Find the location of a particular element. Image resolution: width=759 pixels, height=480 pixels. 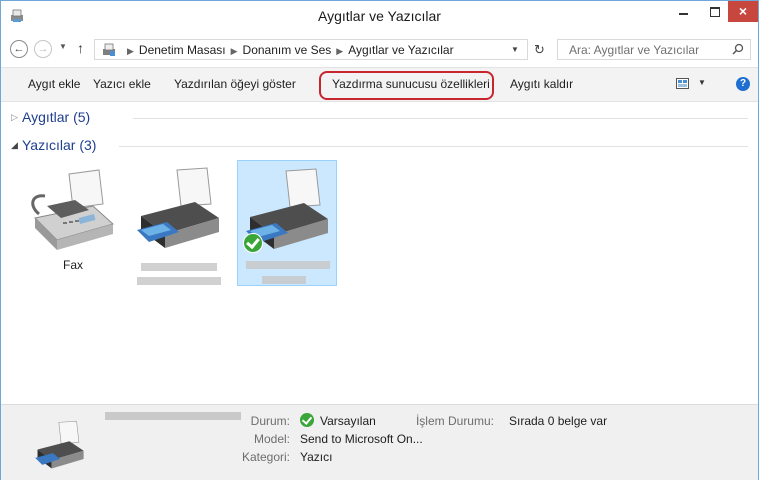

close-button: × is located at coordinates (743, 11).